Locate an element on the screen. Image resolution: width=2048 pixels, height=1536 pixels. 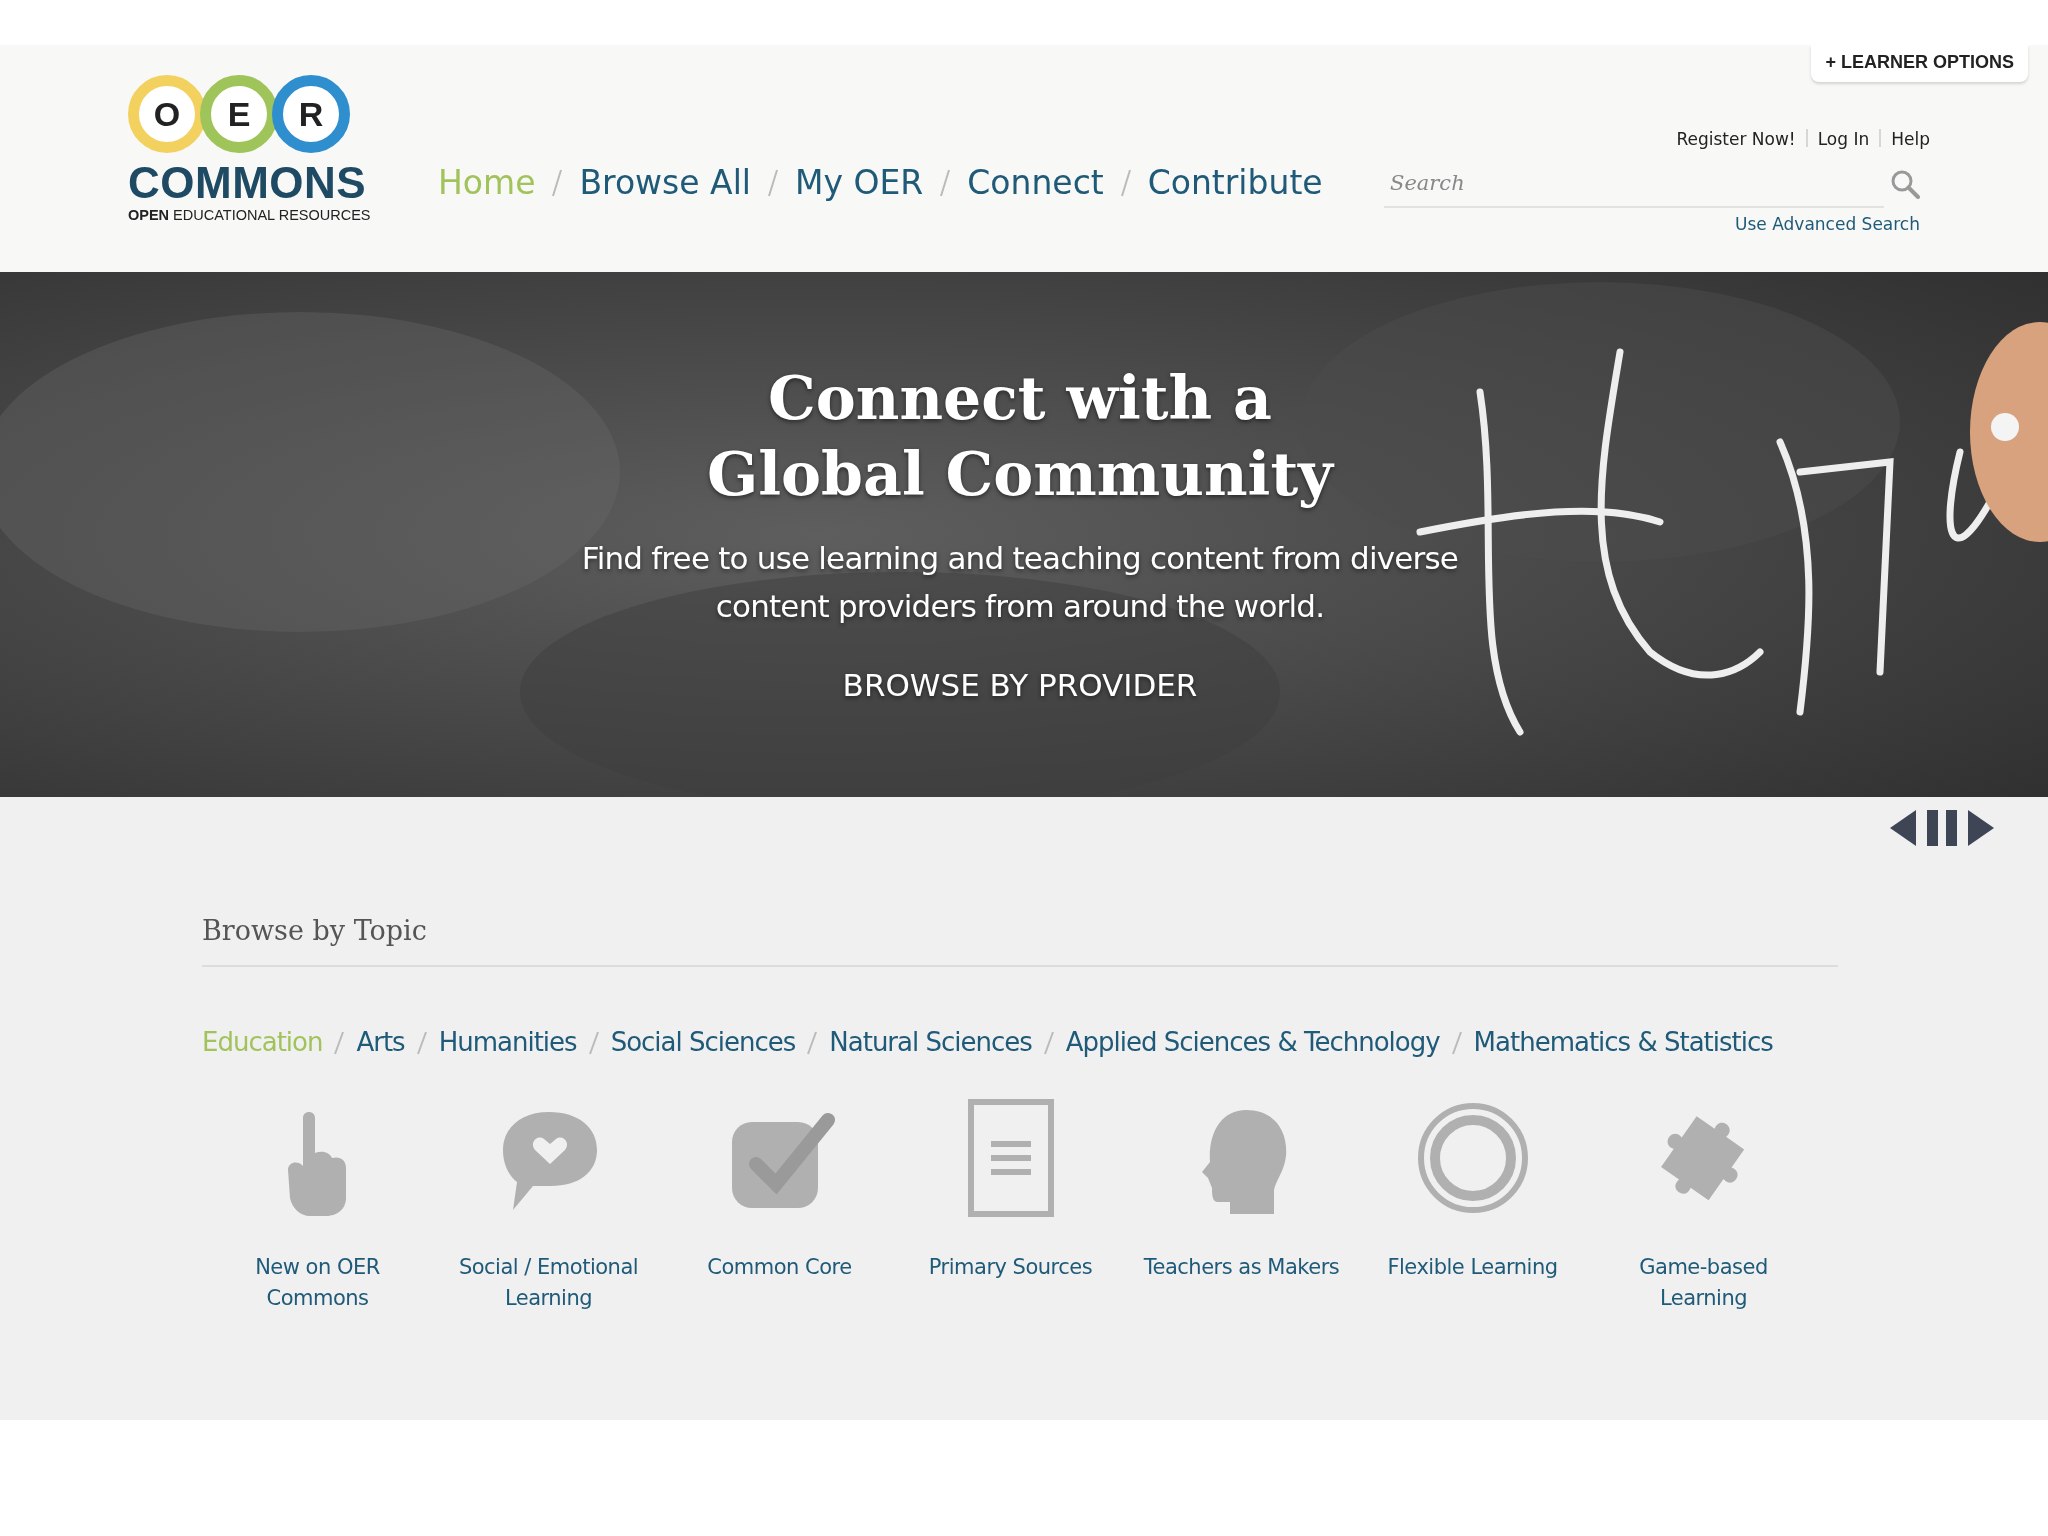
pause-button is located at coordinates (1942, 828).